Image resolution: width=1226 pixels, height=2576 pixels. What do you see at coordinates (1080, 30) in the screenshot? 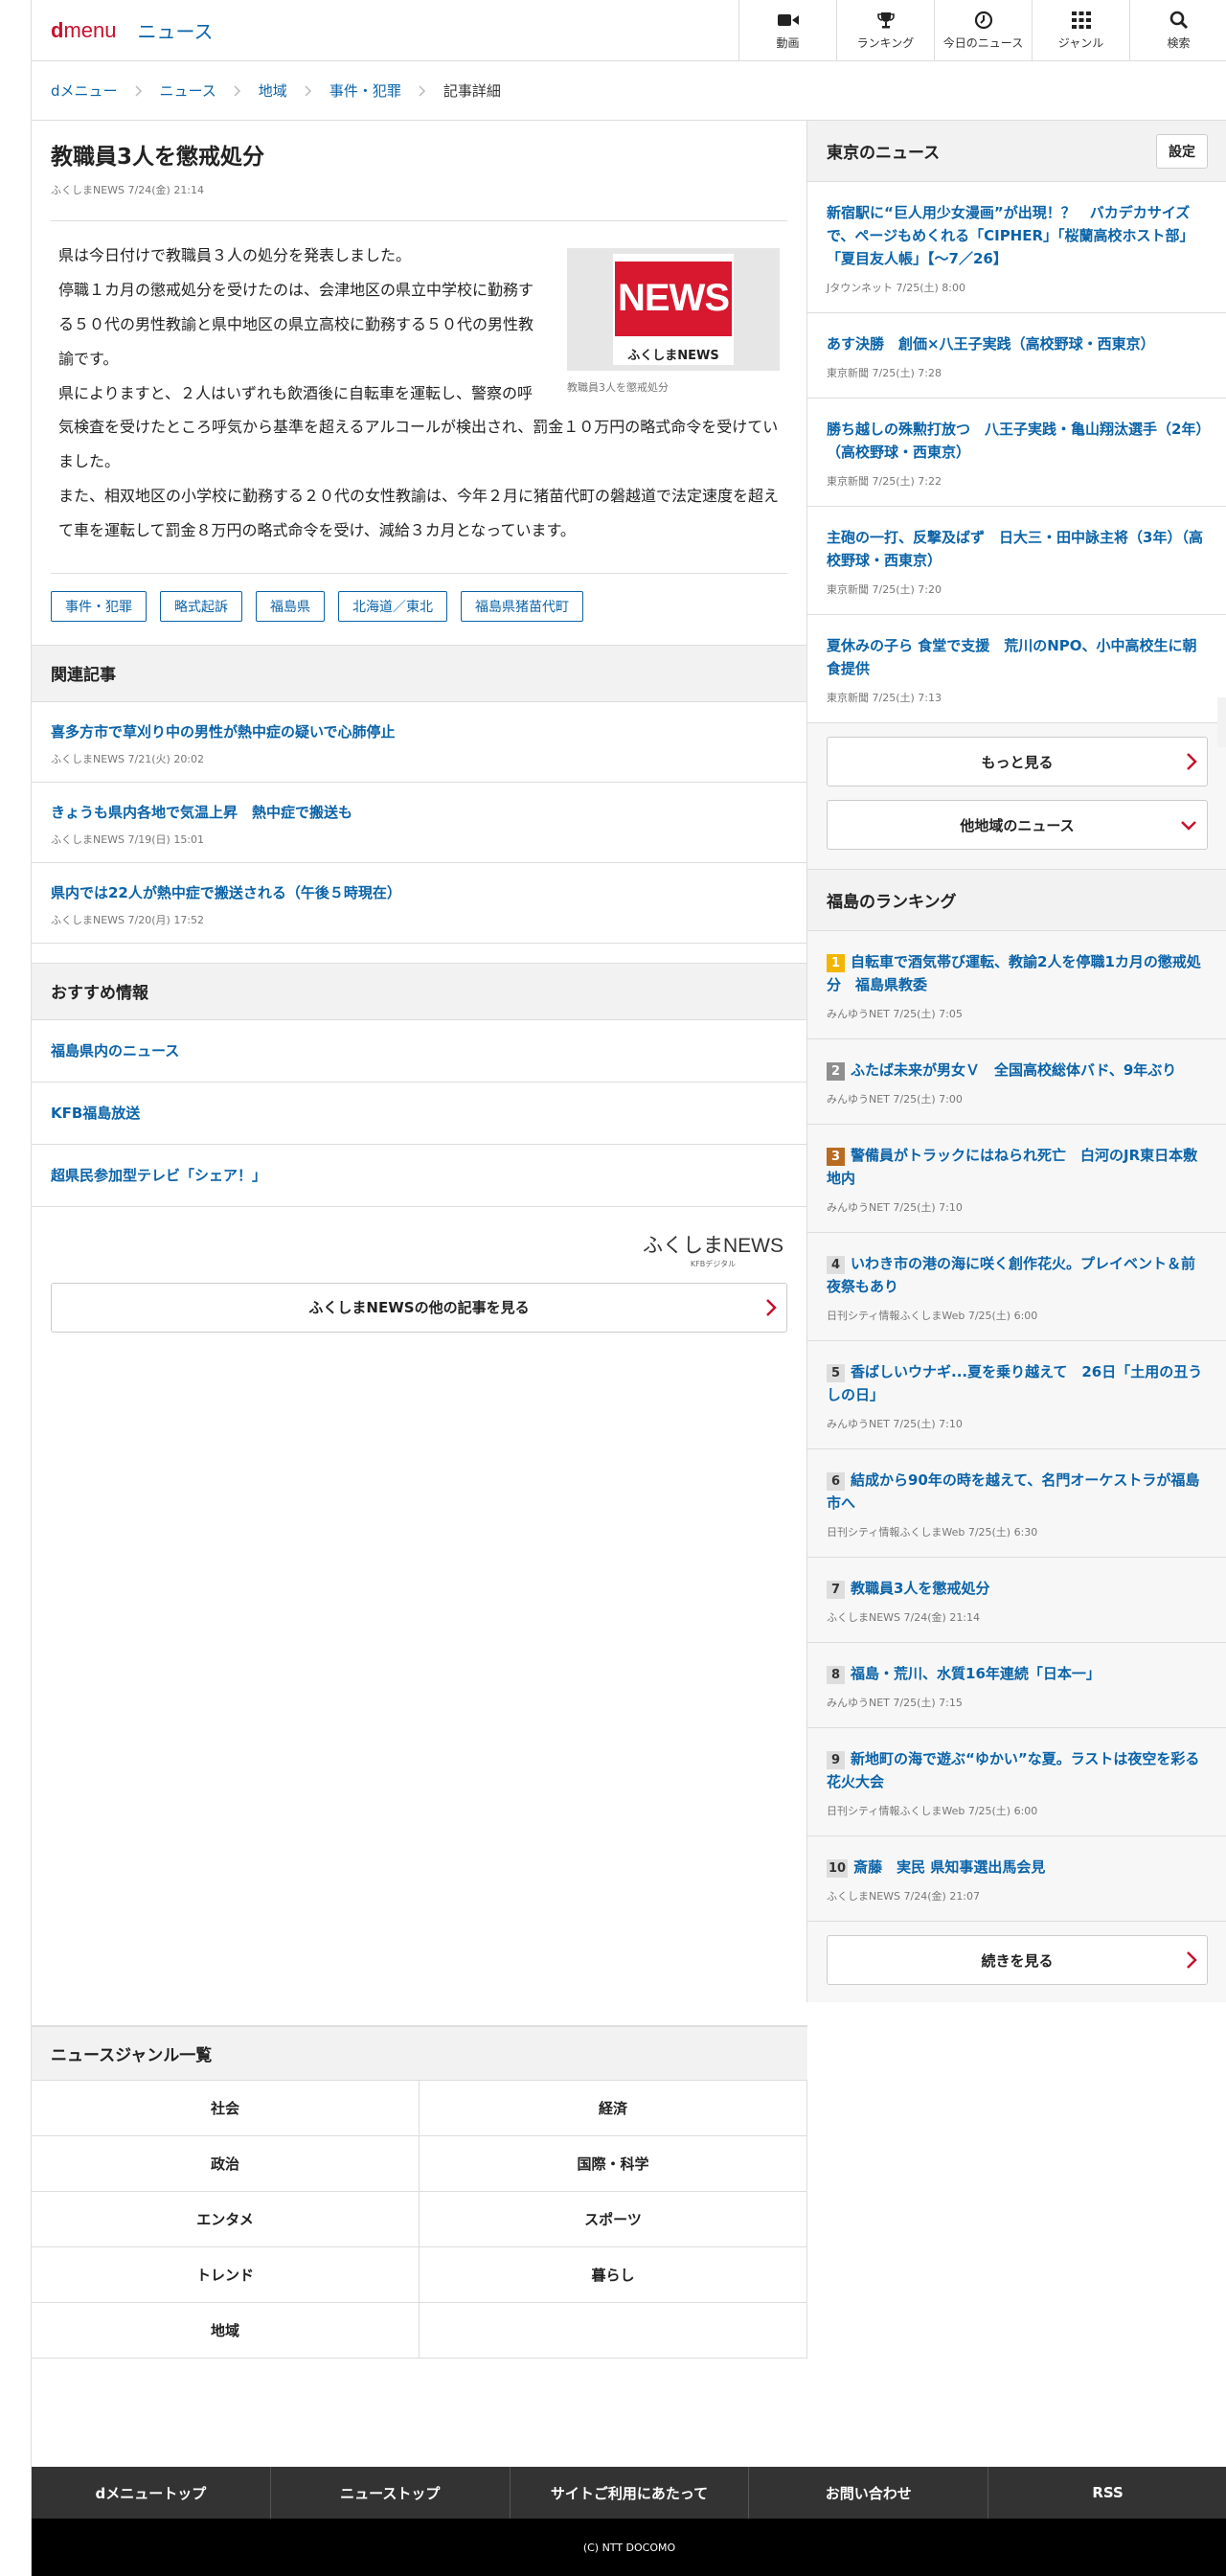
I see `nav-genre: ジャンル` at bounding box center [1080, 30].